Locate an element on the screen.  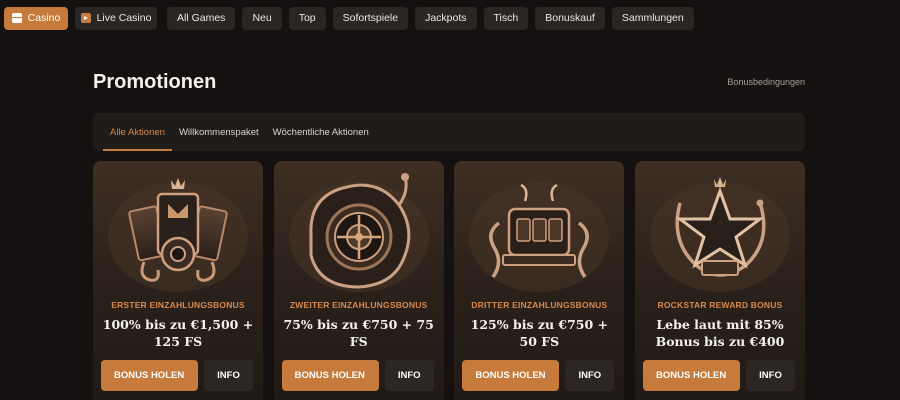
bonus-terms-link: Bonusbedingungen is located at coordinates (766, 82).